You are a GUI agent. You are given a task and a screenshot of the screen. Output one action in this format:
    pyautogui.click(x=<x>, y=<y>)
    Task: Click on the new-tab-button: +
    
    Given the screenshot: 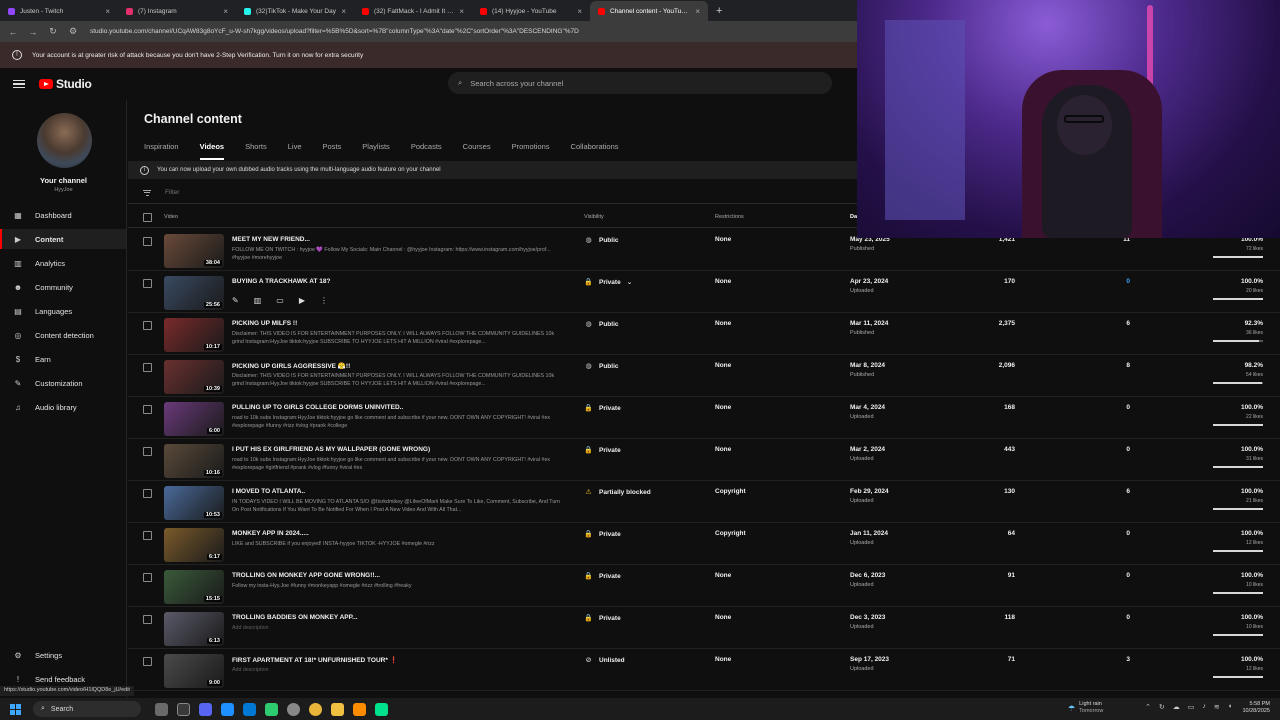 What is the action you would take?
    pyautogui.click(x=719, y=13)
    